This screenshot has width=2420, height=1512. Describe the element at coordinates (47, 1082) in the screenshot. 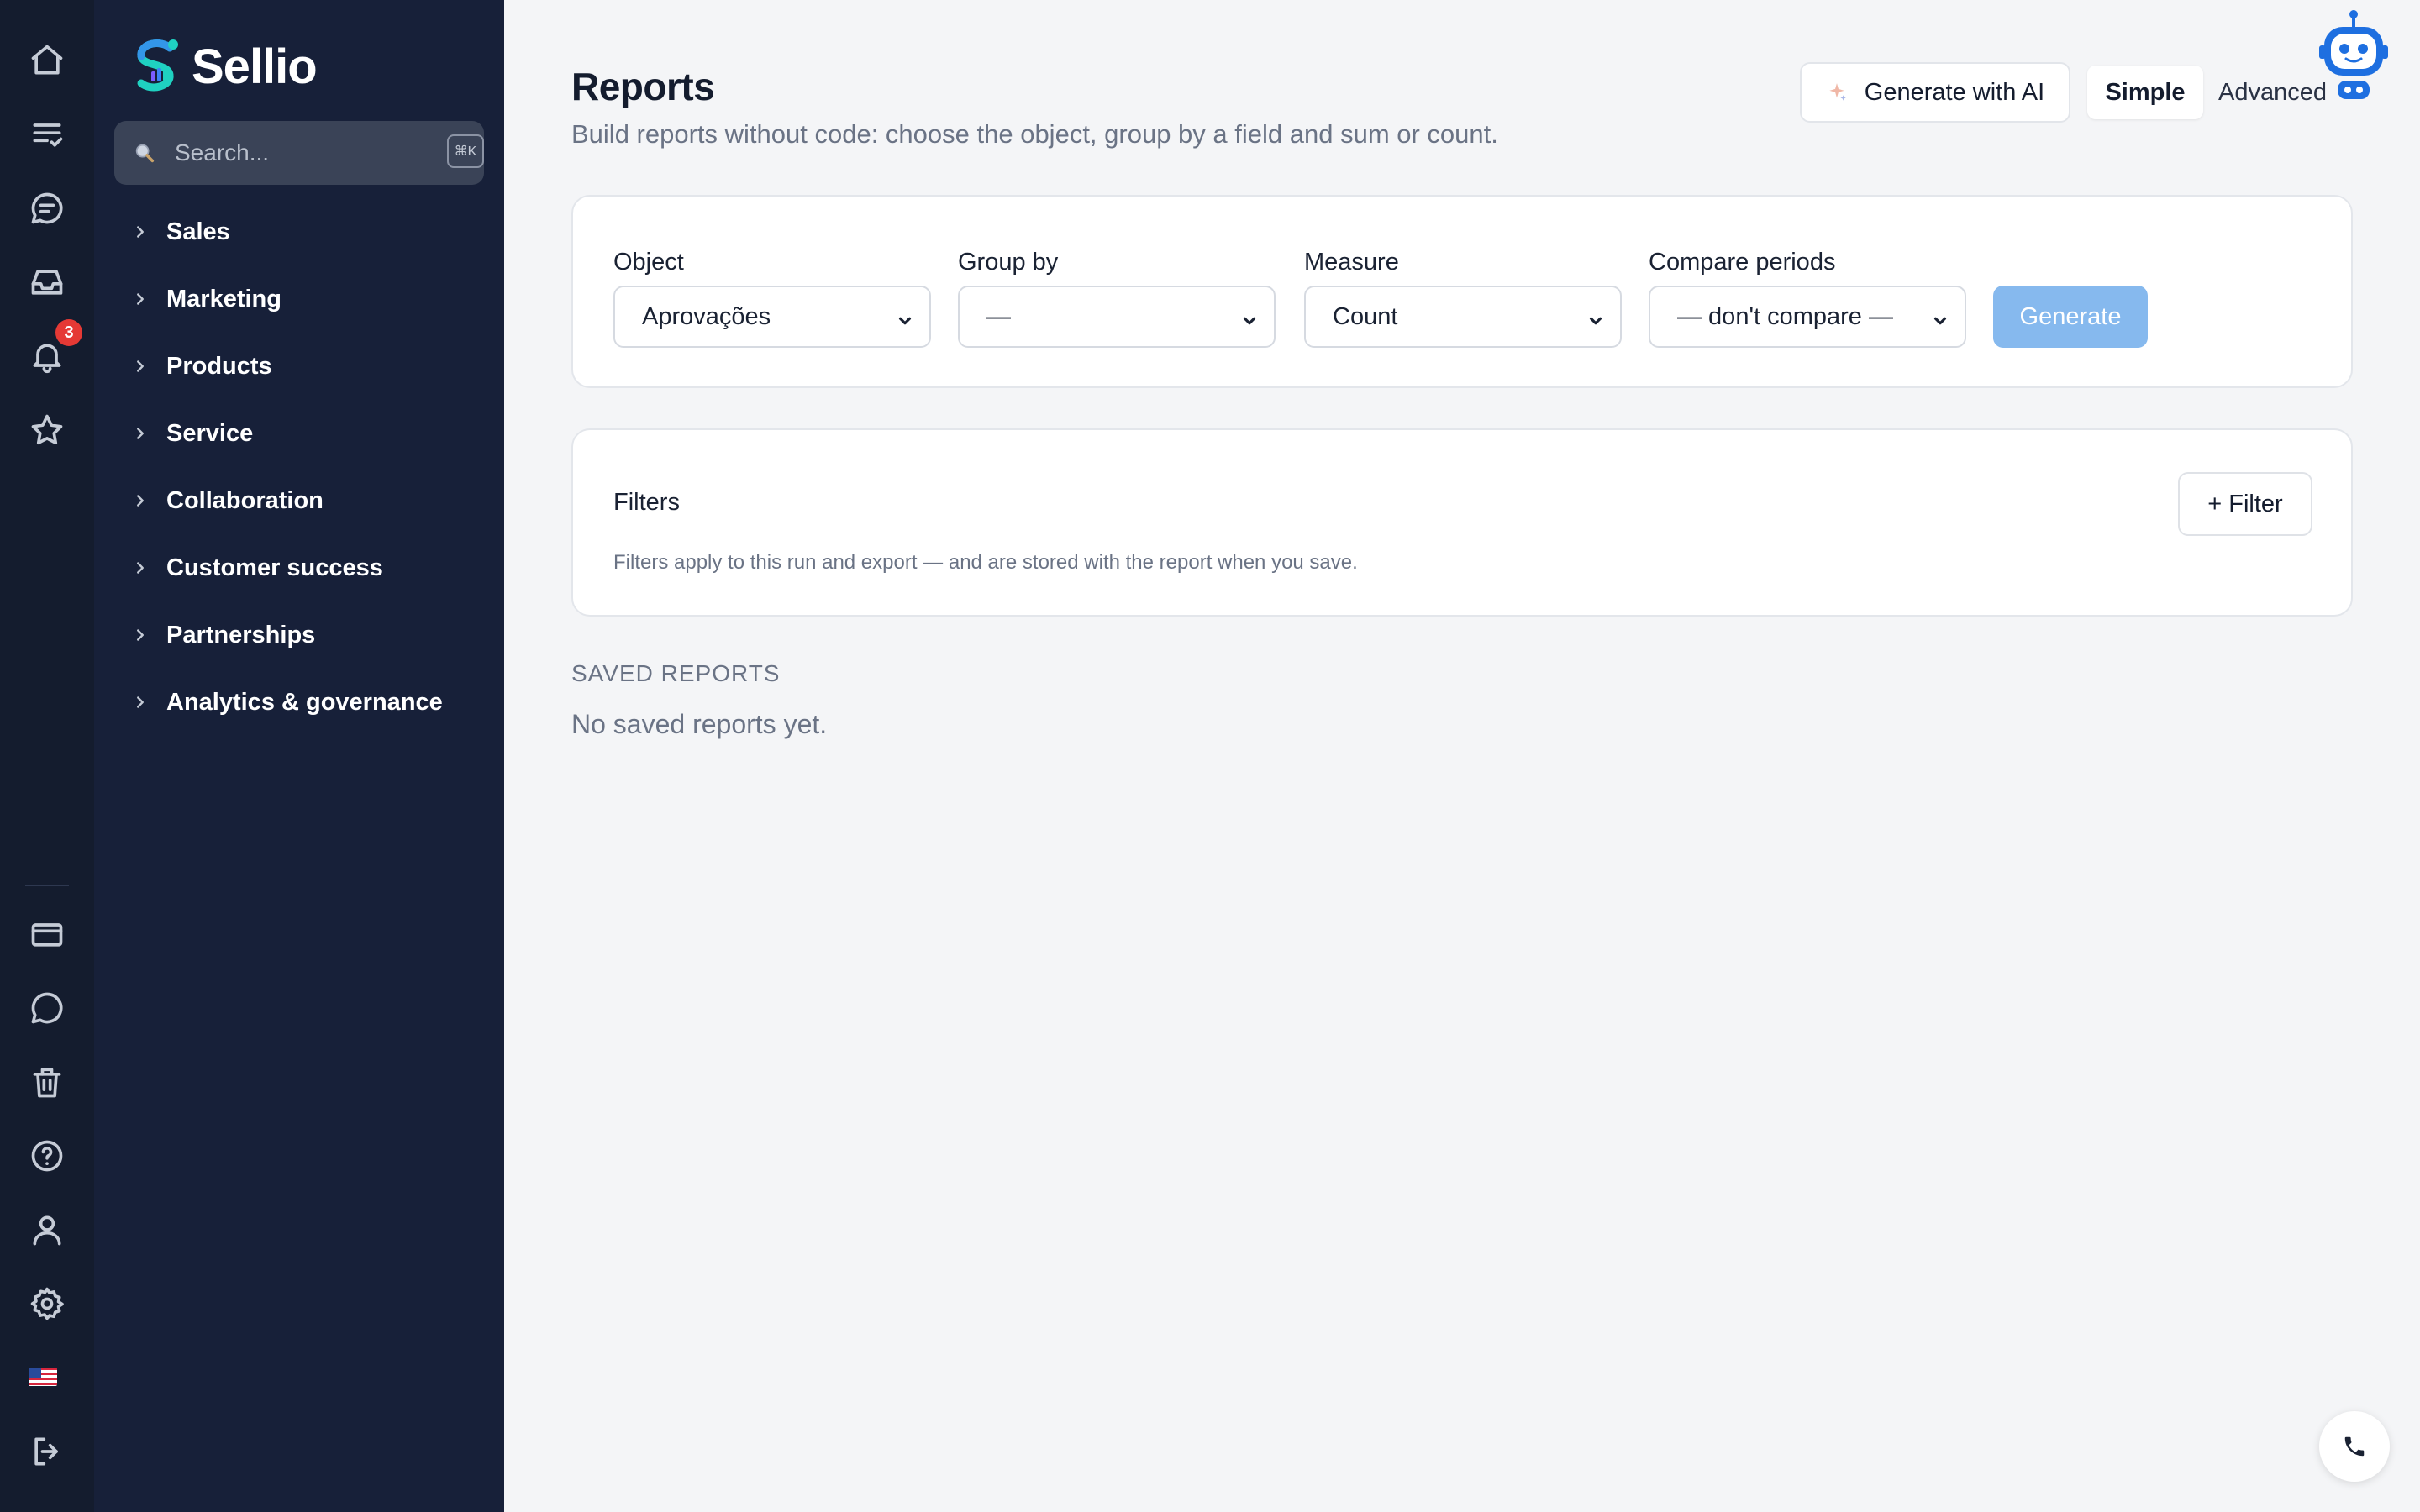

I see `trash-icon` at that location.